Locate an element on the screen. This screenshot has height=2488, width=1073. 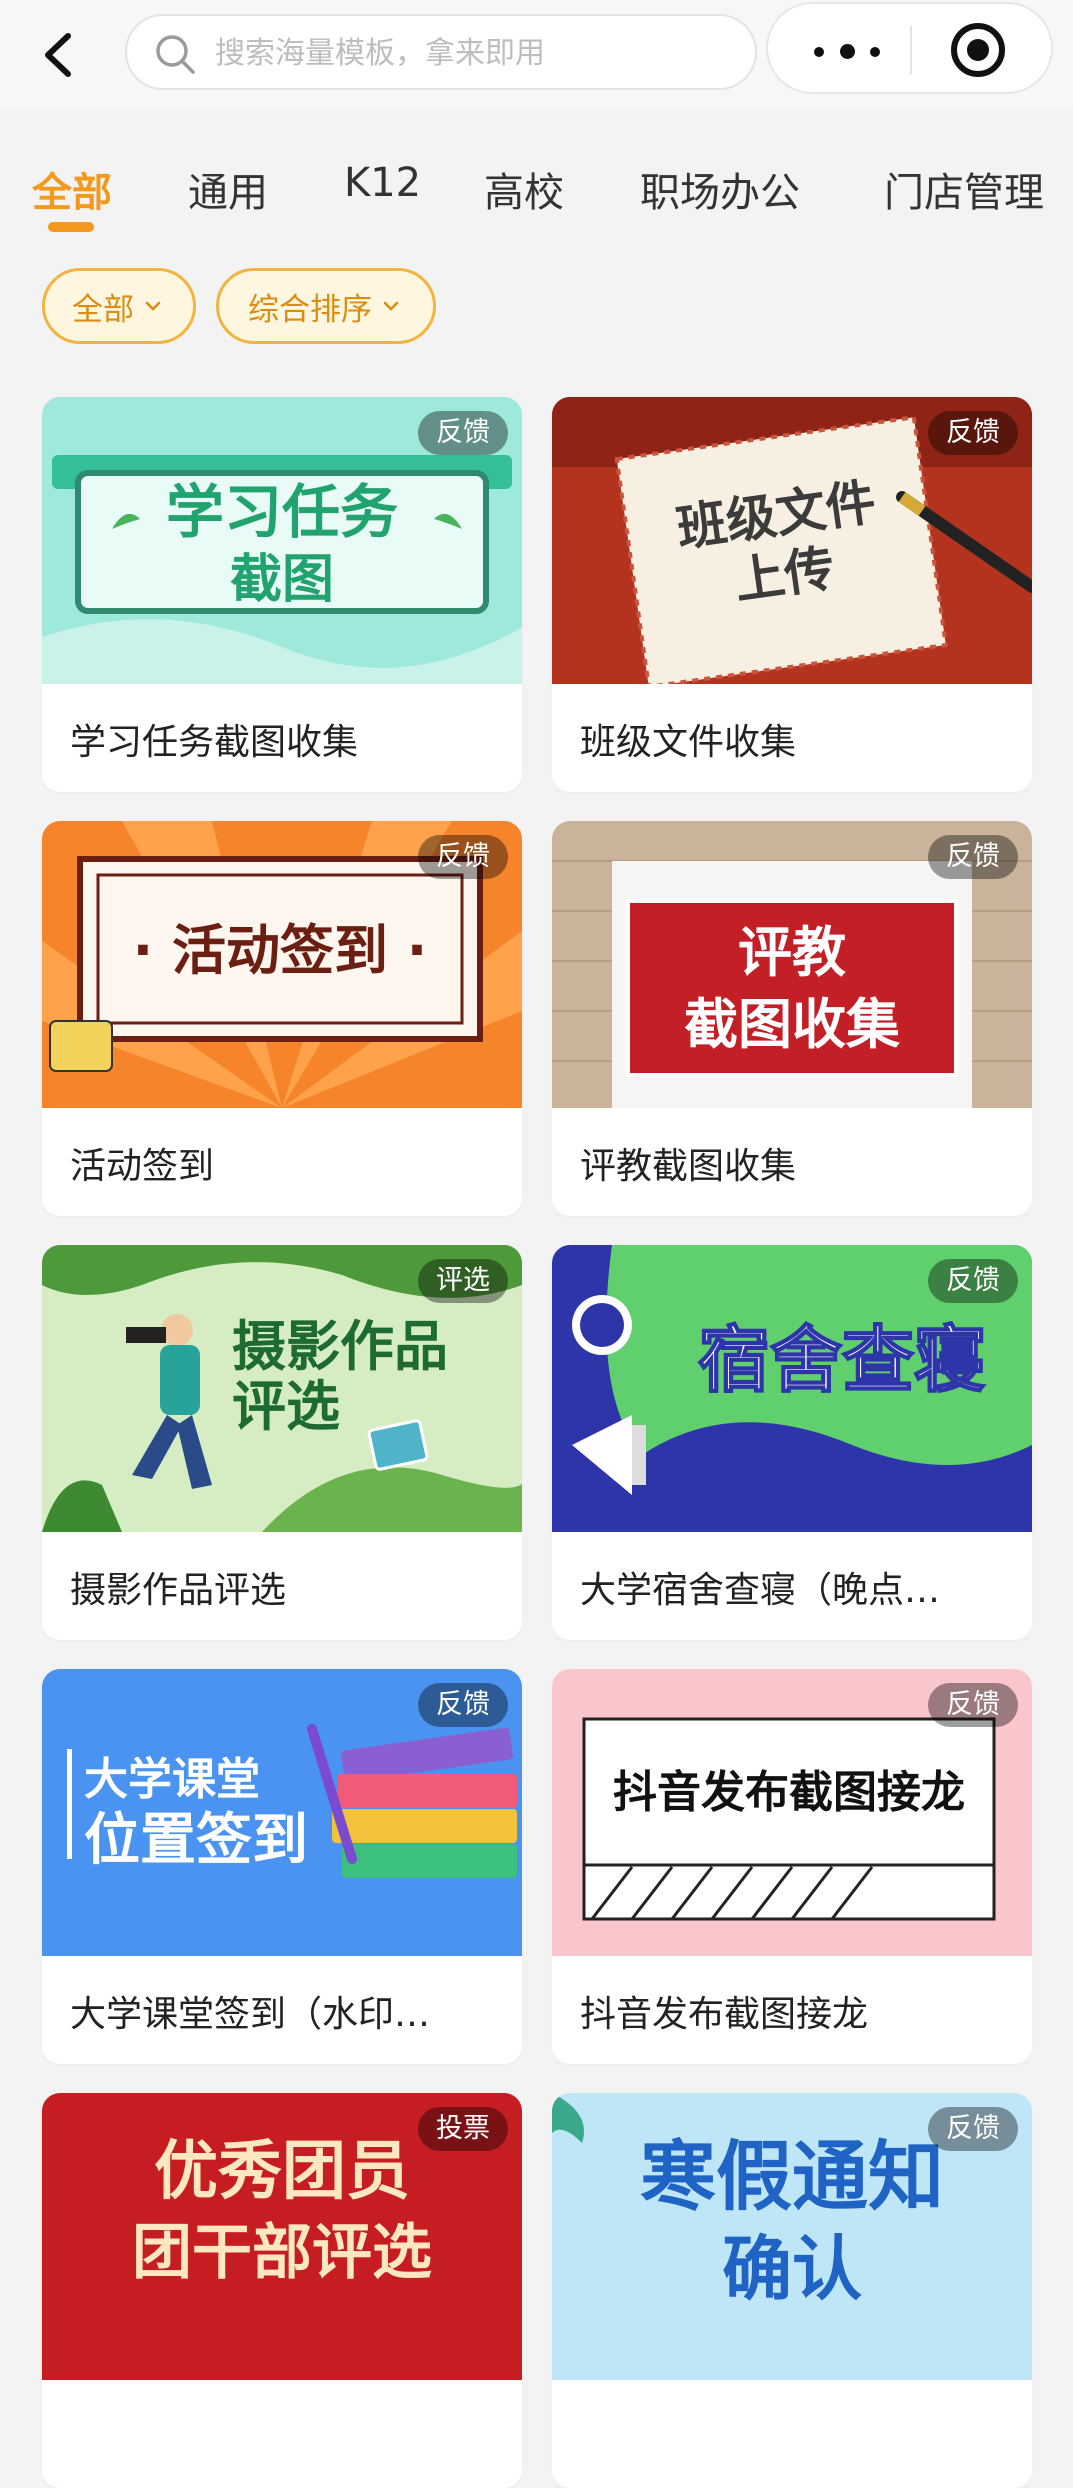
card-title: 摄影作品评选 is located at coordinates (178, 1590).